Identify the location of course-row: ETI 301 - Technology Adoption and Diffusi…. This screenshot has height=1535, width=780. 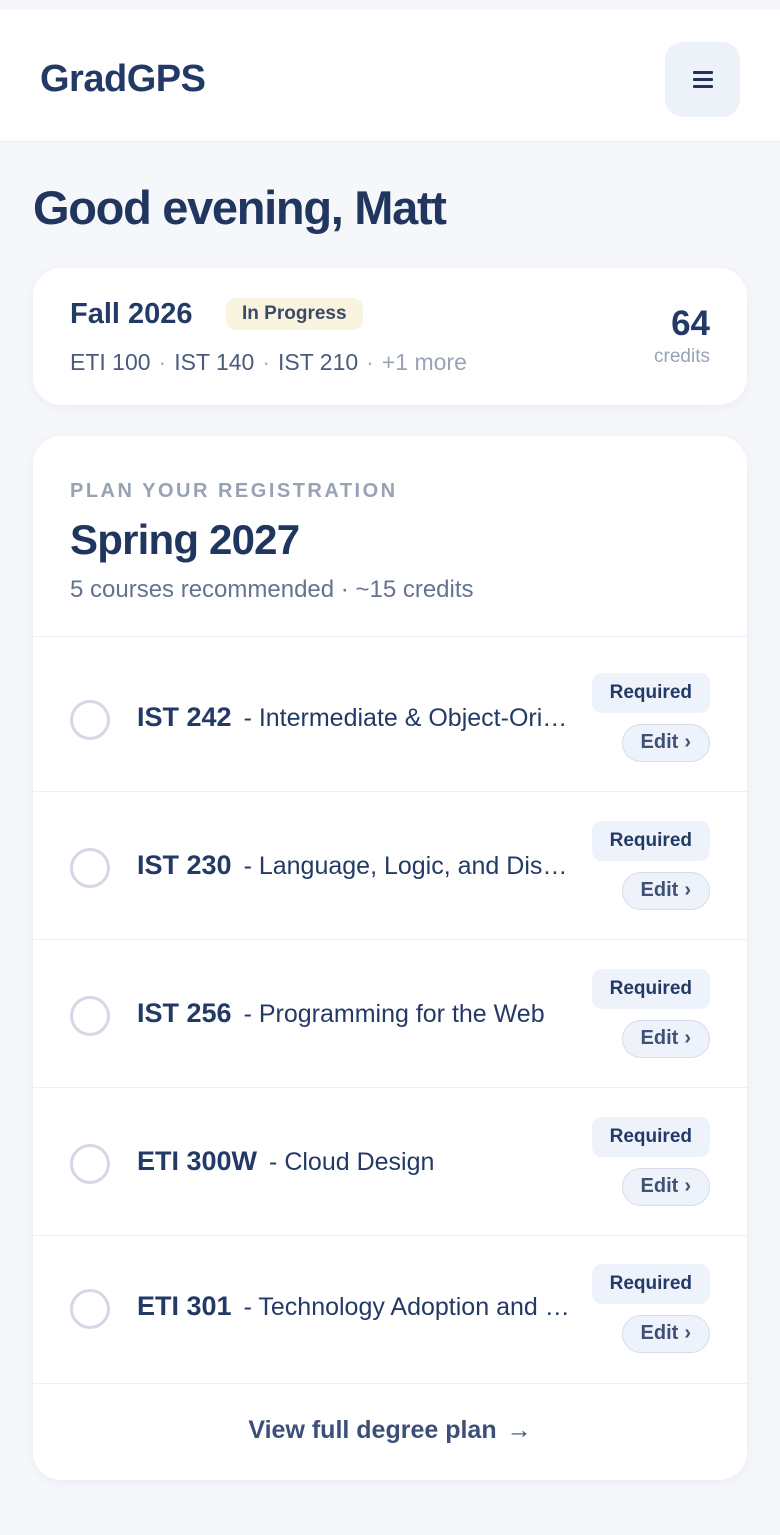
(390, 1309).